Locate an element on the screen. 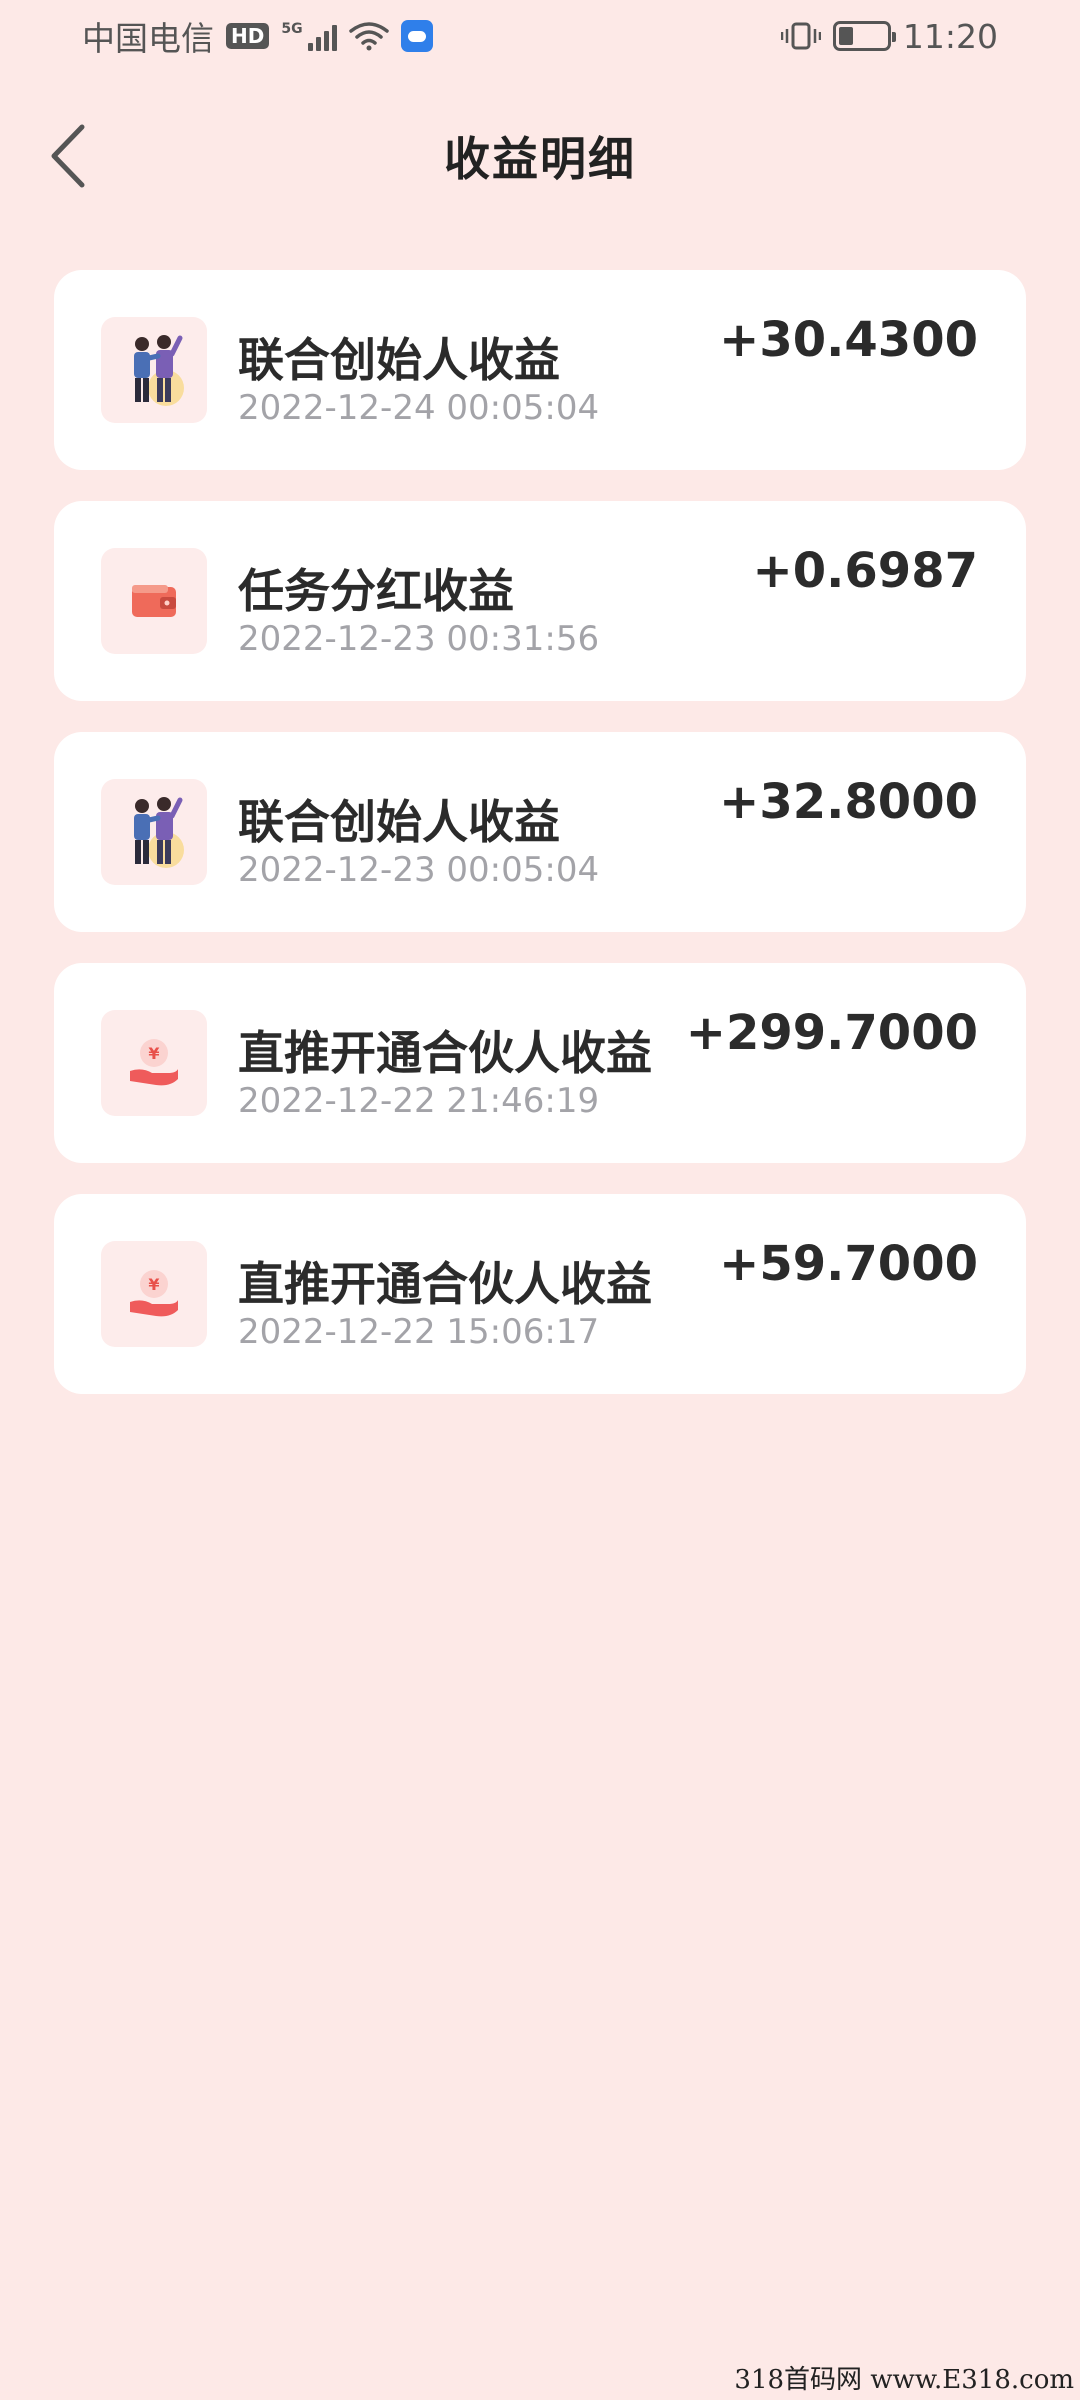 The width and height of the screenshot is (1080, 2400). record-time: 2022-12-23 00:31:56 is located at coordinates (419, 639).